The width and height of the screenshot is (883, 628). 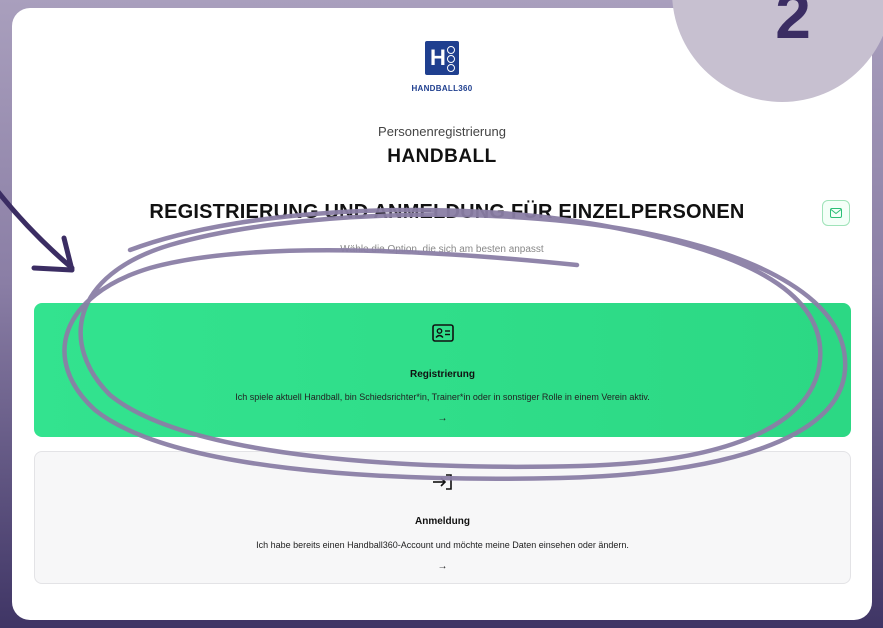 I want to click on logo-icon: H, so click(x=442, y=58).